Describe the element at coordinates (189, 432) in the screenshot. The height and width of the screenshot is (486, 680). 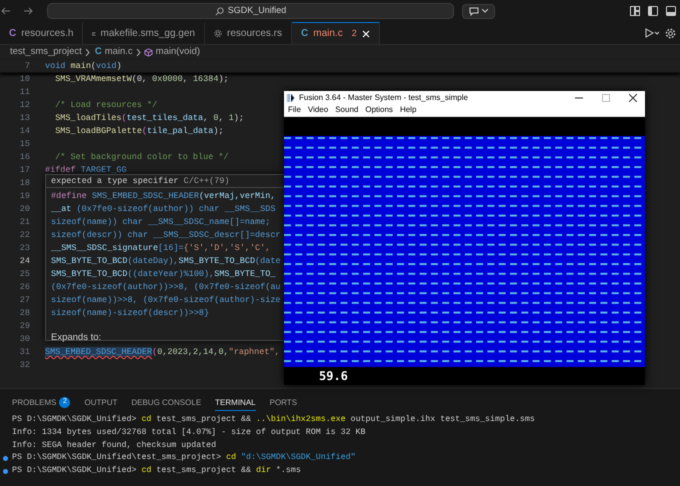
I see `terminal-line: Info: 1334 bytes used/32768 total [4.07%] - size of output ROM is 32 KB` at that location.